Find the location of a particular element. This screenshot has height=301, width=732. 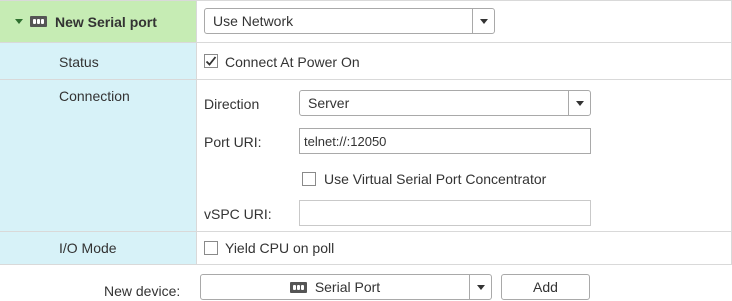

connection-type-select: Use Network is located at coordinates (349, 21).